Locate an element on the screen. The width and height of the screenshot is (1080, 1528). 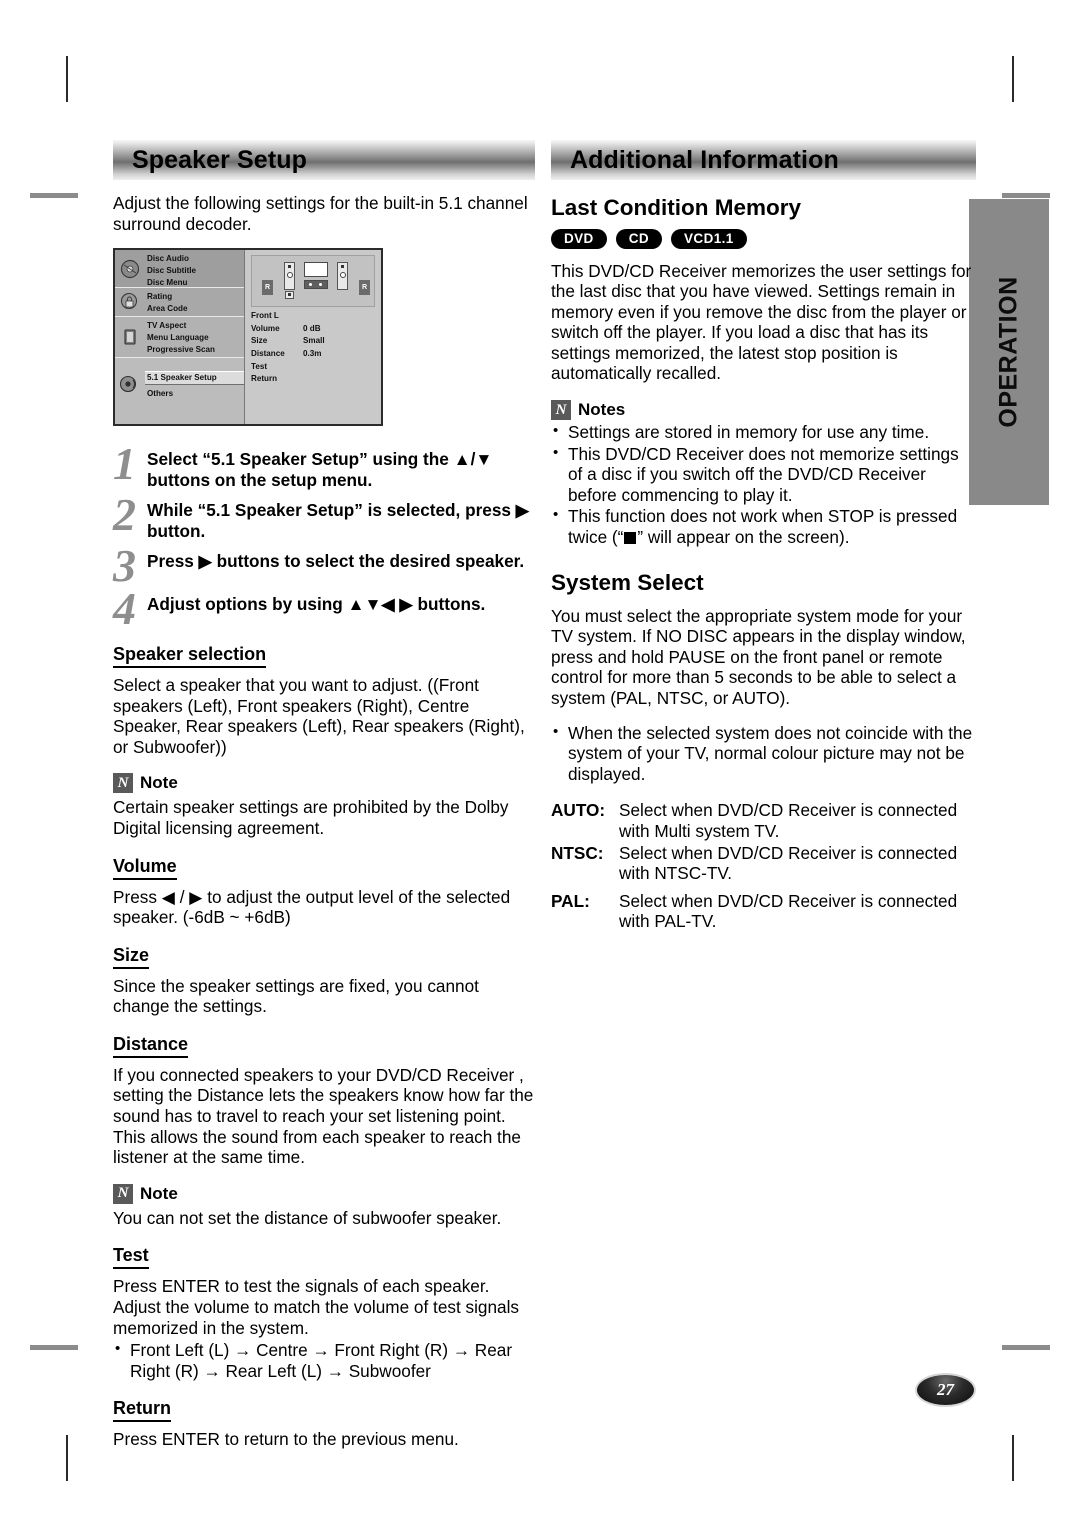
distance-note-header: N Note is located at coordinates (324, 1193).